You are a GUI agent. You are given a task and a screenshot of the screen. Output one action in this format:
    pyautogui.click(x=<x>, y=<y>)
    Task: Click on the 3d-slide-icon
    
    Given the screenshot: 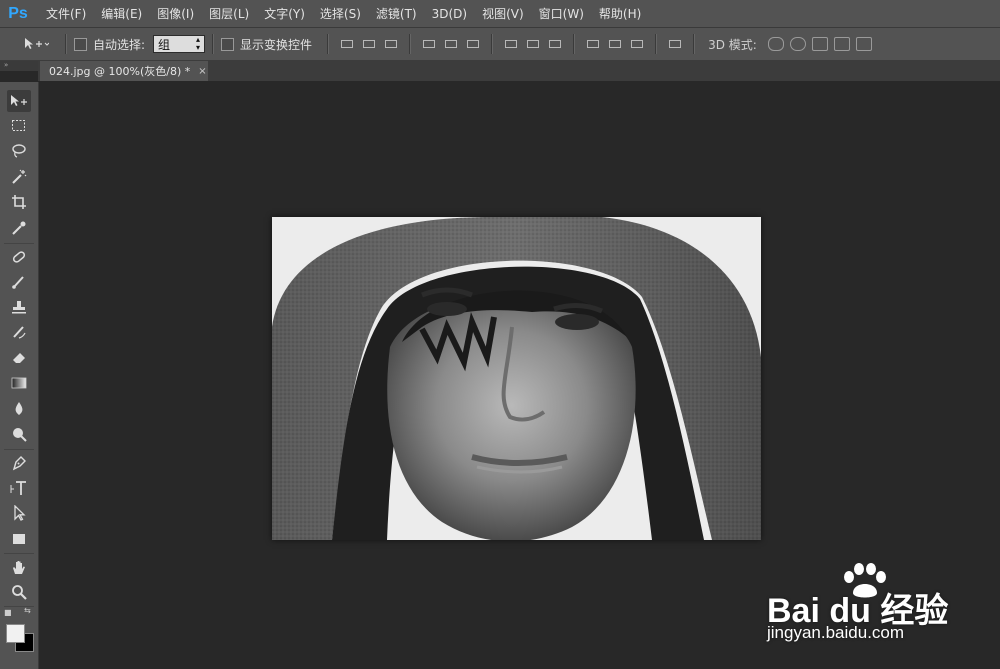 What is the action you would take?
    pyautogui.click(x=841, y=44)
    